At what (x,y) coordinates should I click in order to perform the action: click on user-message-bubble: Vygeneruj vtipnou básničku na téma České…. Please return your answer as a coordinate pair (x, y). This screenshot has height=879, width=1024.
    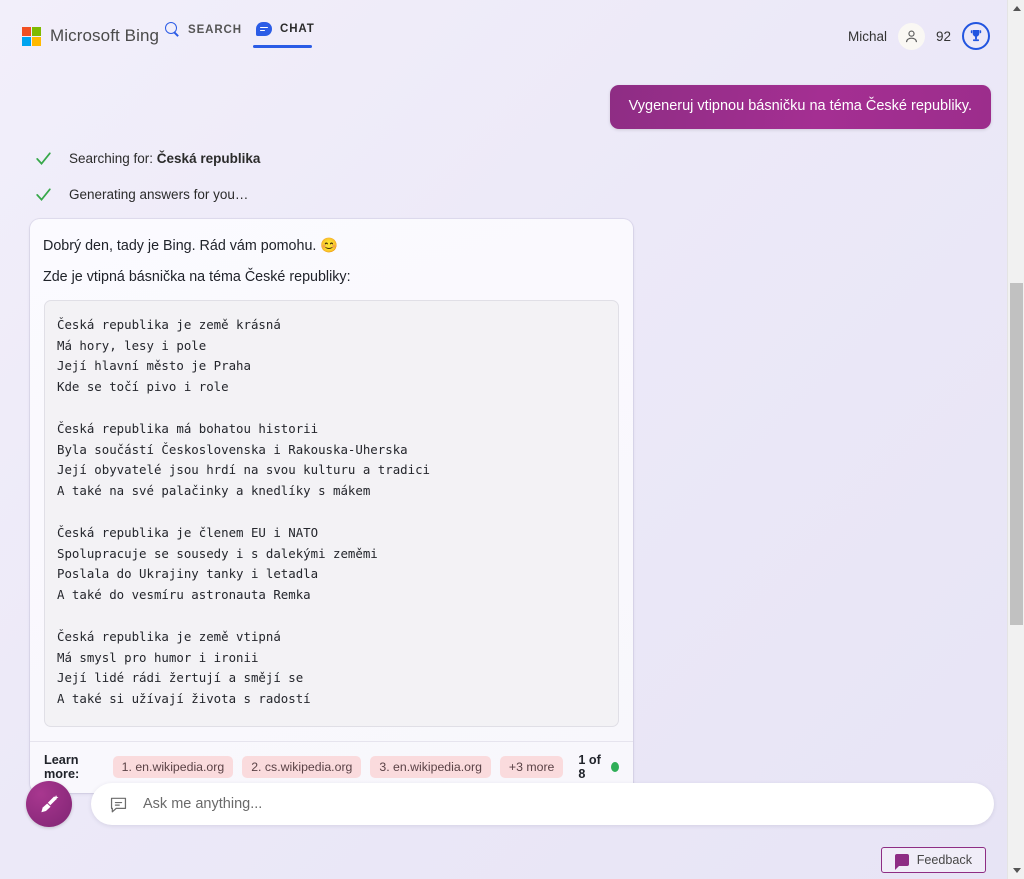
    Looking at the image, I should click on (800, 107).